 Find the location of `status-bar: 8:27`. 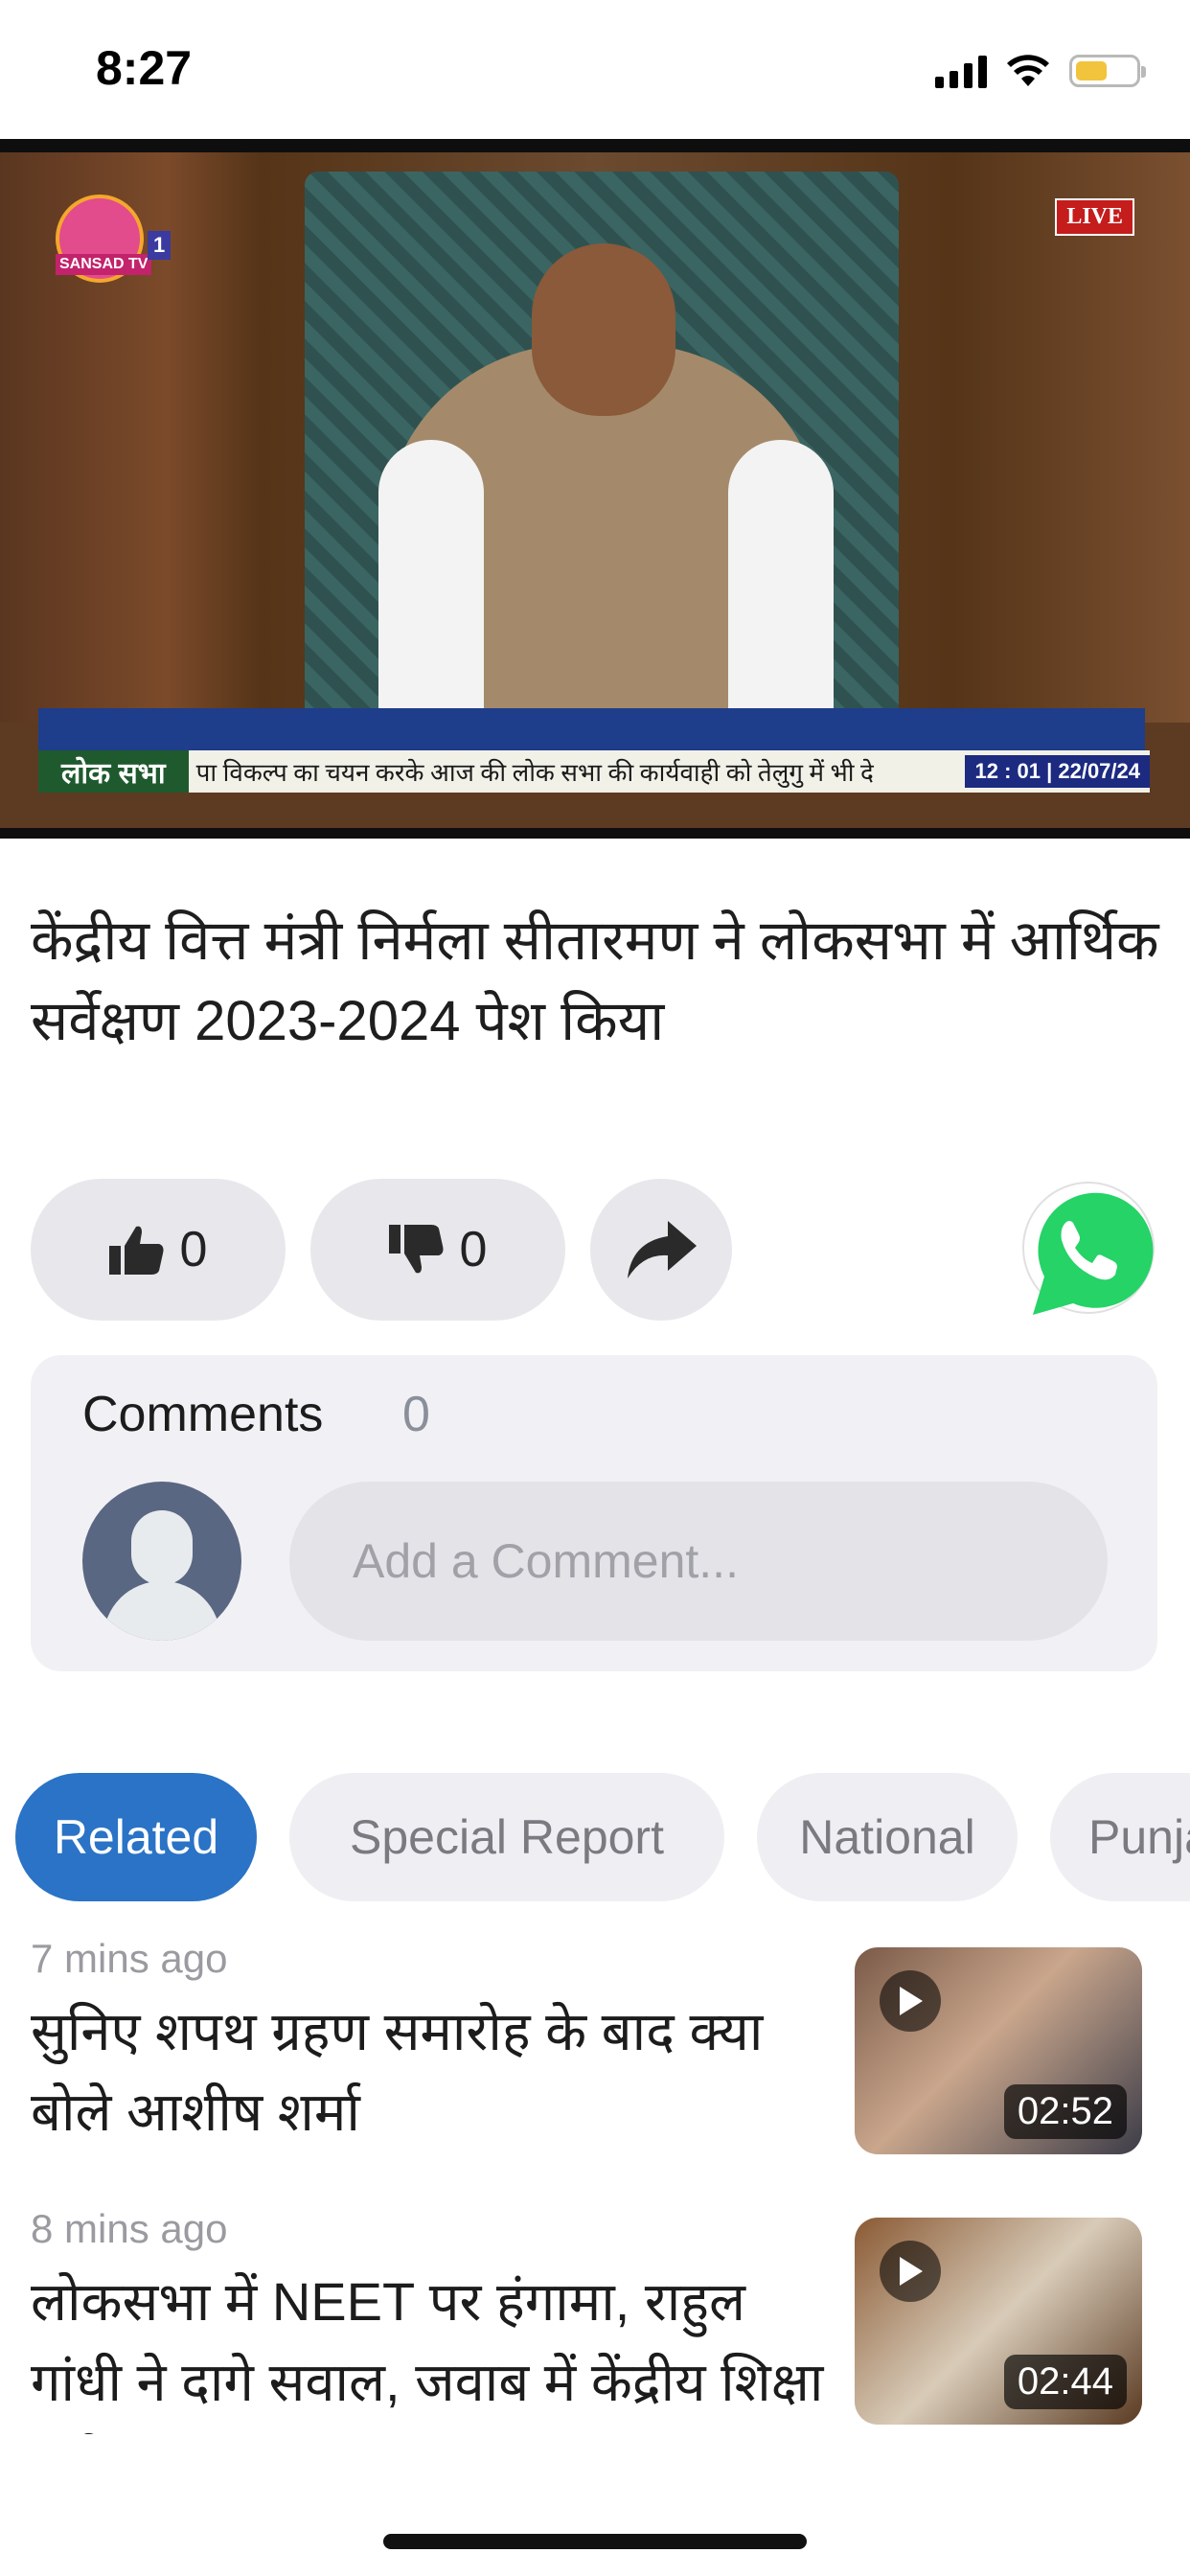

status-bar: 8:27 is located at coordinates (595, 69).